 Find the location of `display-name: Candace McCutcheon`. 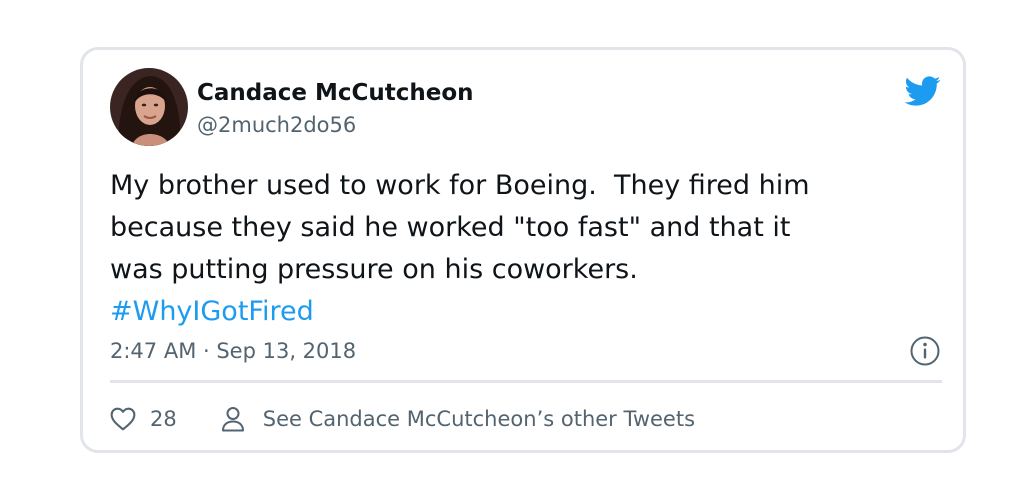

display-name: Candace McCutcheon is located at coordinates (335, 93).